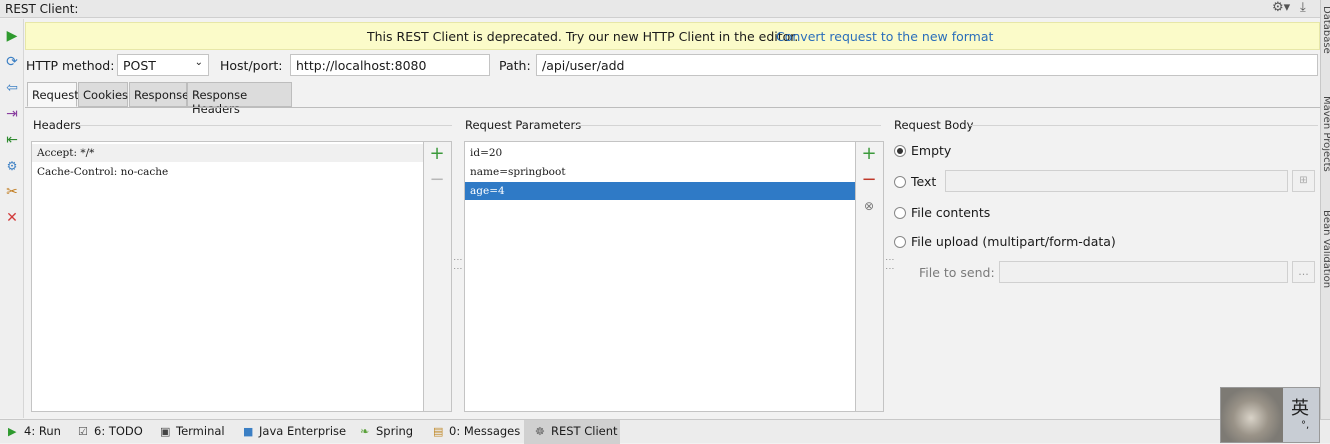 This screenshot has height=444, width=1330. Describe the element at coordinates (1300, 408) in the screenshot. I see `ime-language-char: 英` at that location.